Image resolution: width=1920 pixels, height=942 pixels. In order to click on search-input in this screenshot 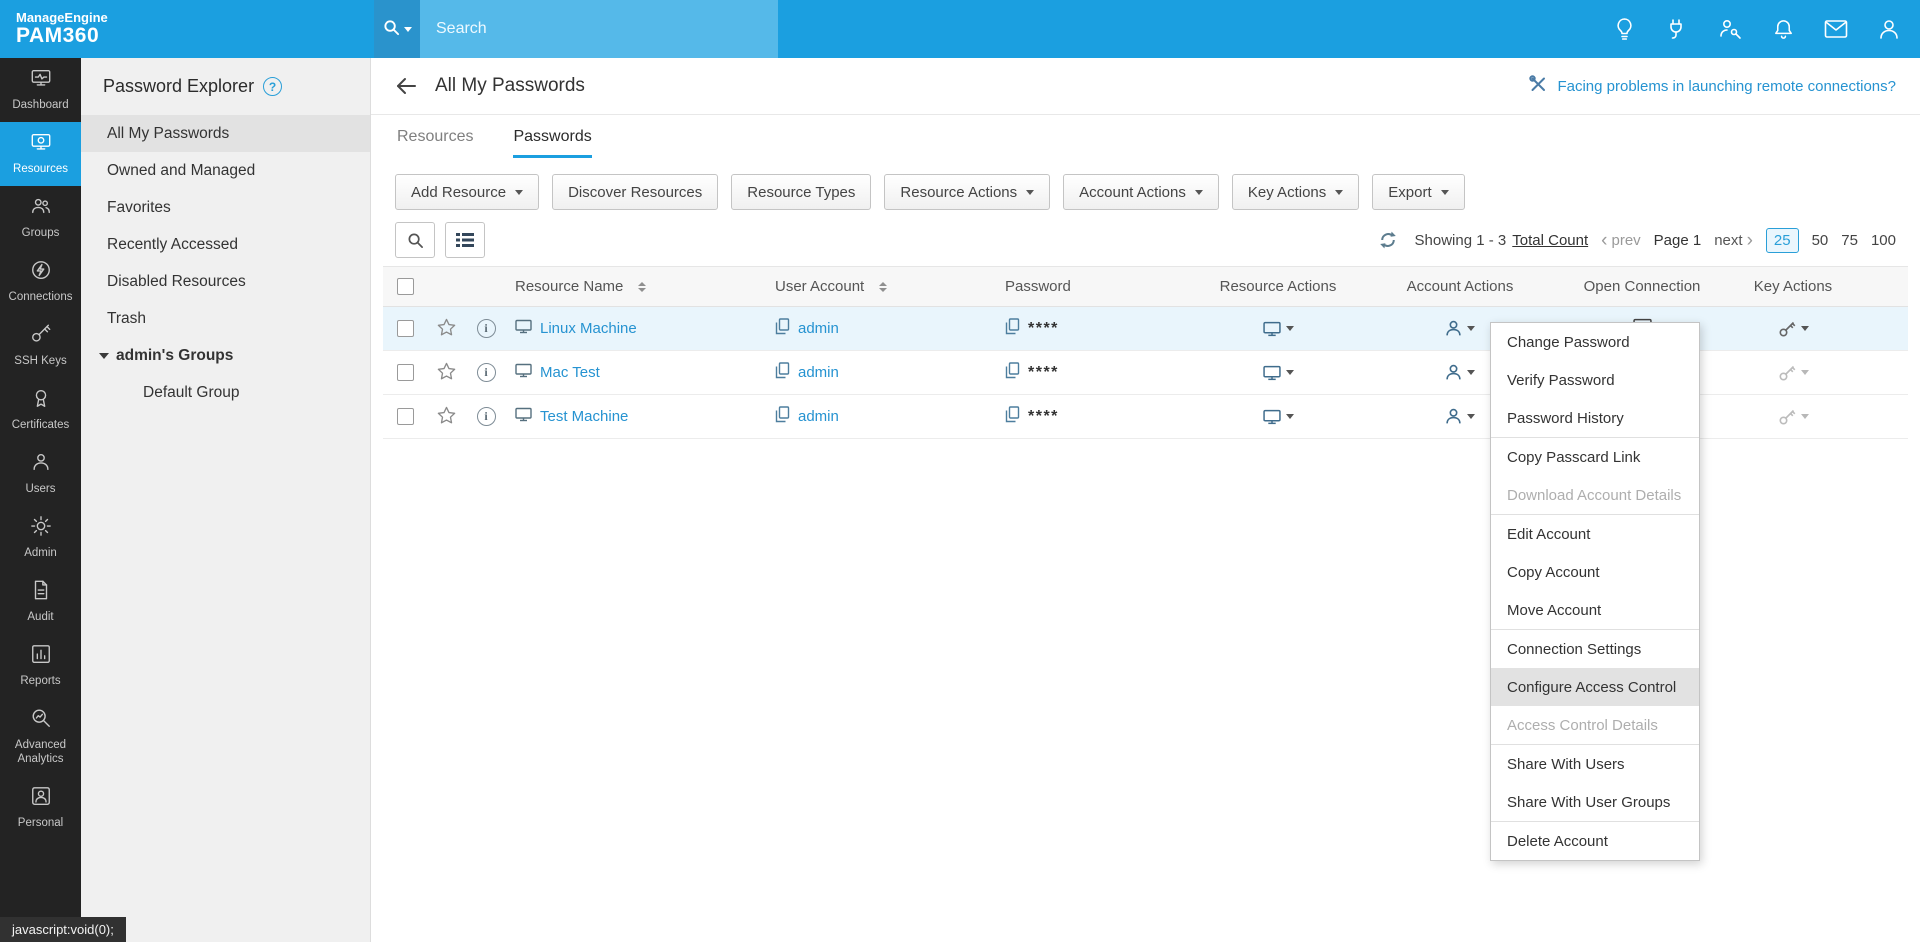, I will do `click(599, 29)`.